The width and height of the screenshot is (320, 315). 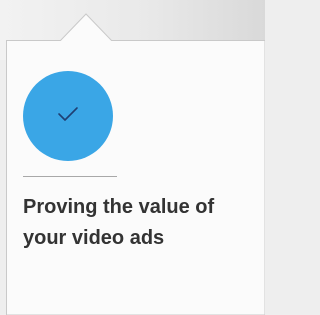 What do you see at coordinates (119, 222) in the screenshot?
I see `card-title: Proving the value of your video ads` at bounding box center [119, 222].